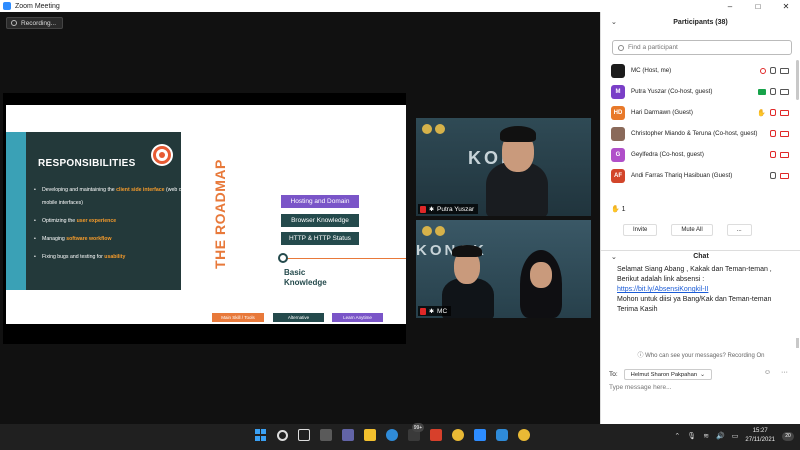  Describe the element at coordinates (298, 317) in the screenshot. I see `legend-alternative: Alternative` at that location.